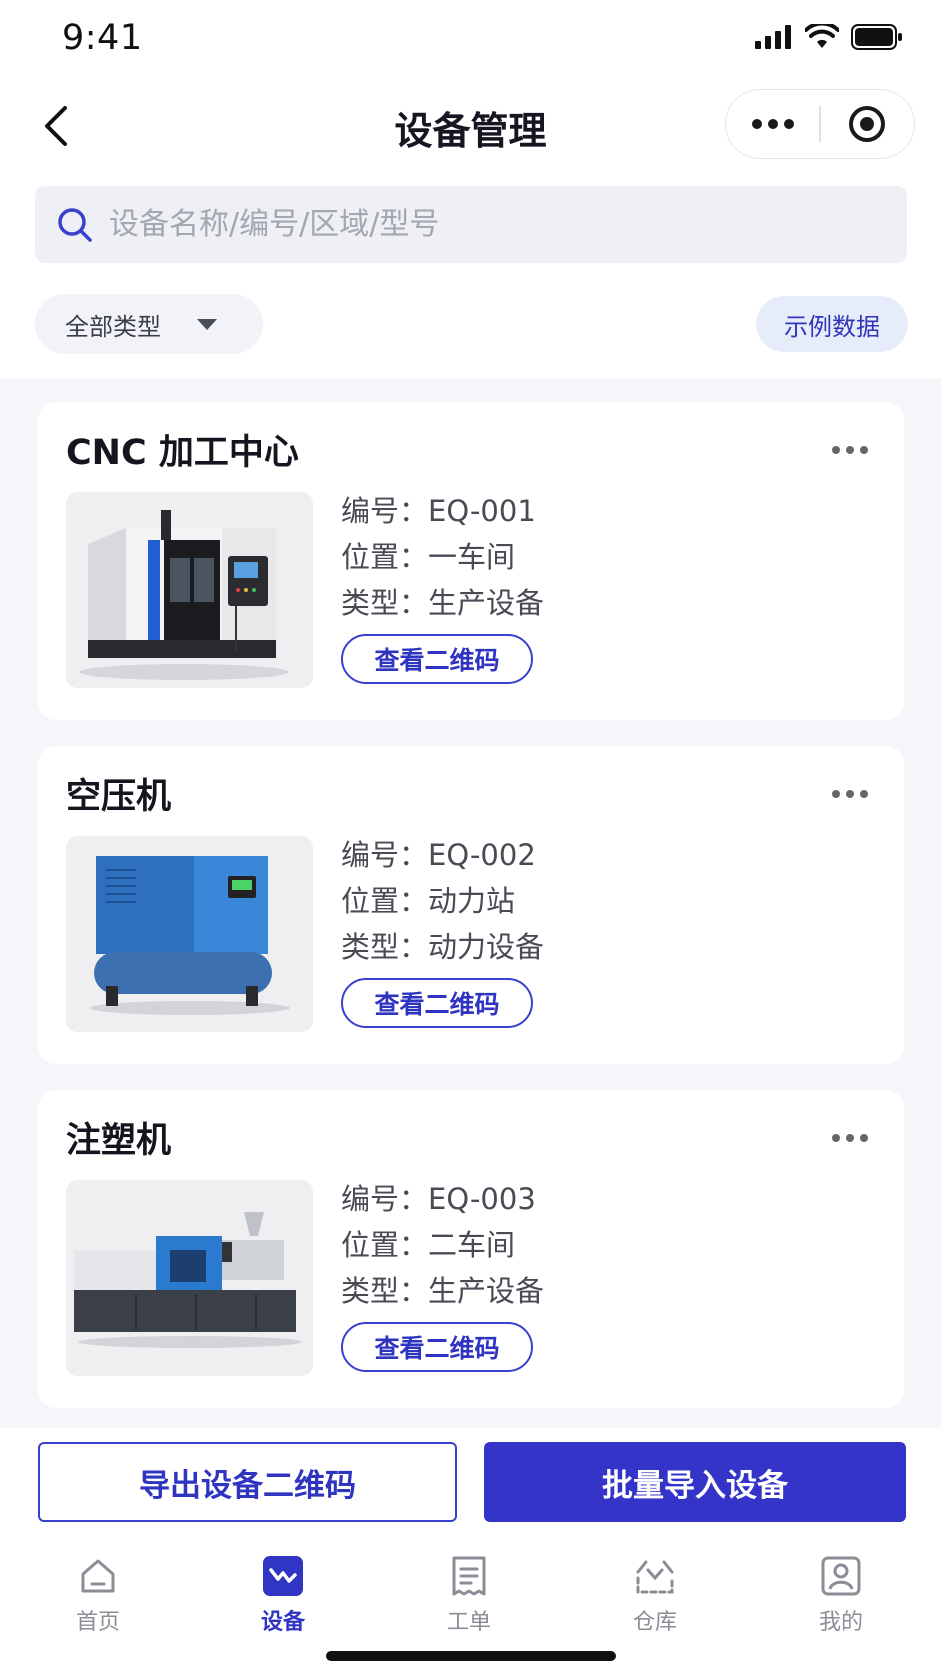 The image size is (941, 1672). What do you see at coordinates (486, 947) in the screenshot?
I see `device-type: 动力设备` at bounding box center [486, 947].